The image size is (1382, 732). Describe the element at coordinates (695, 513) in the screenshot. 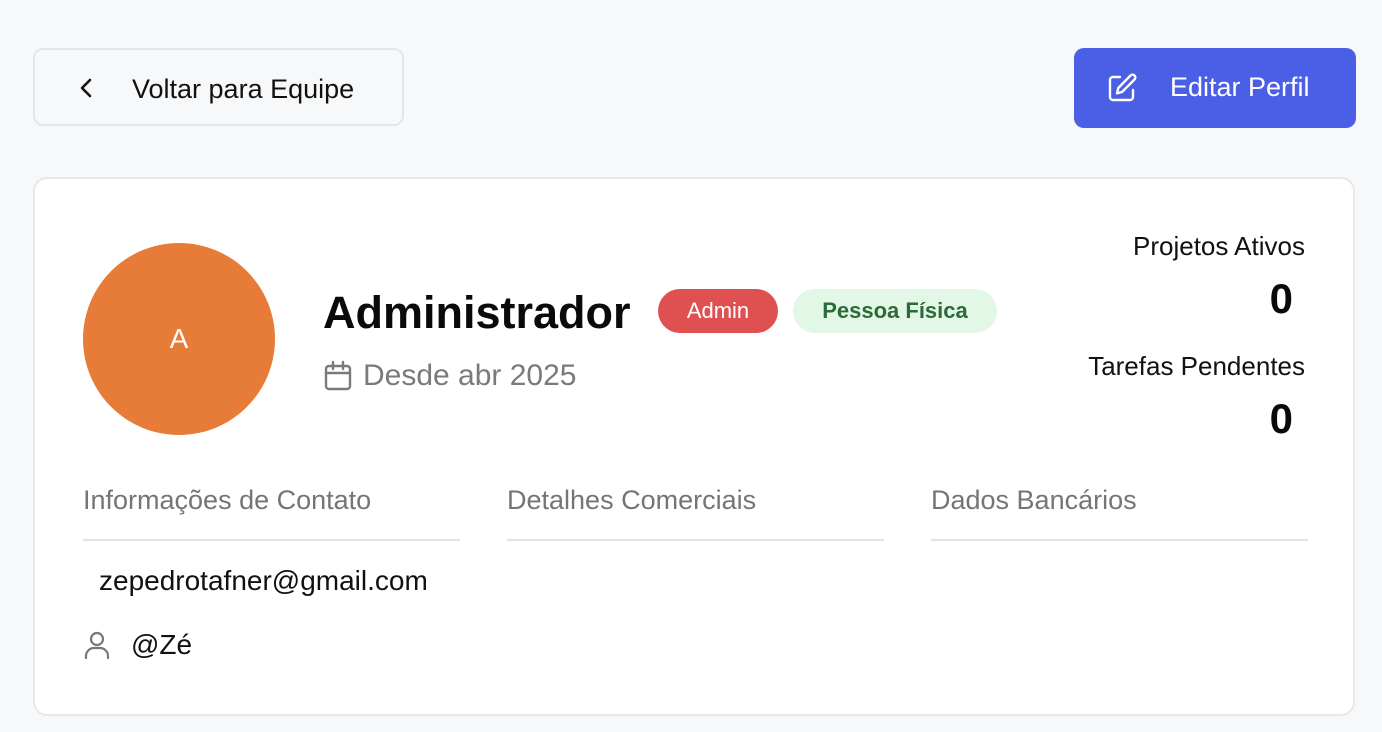

I see `tab-business-details: Detalhes Comerciais` at that location.